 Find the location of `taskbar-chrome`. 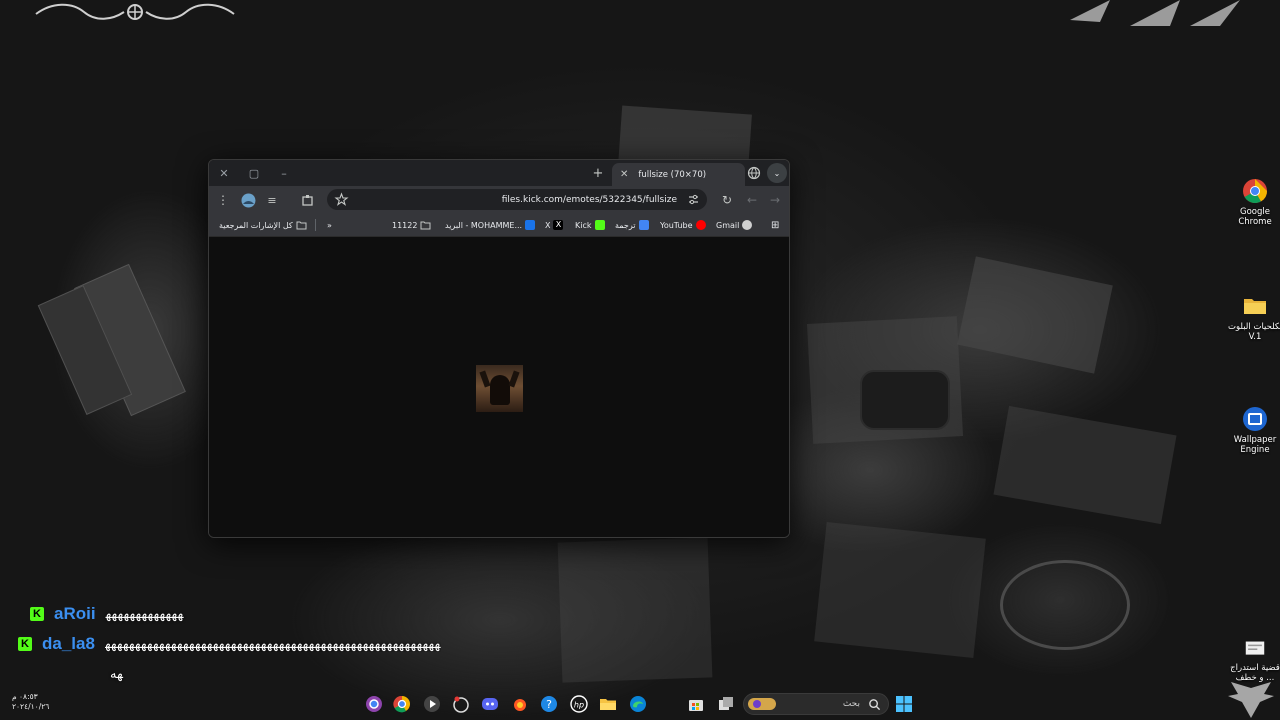

taskbar-chrome is located at coordinates (402, 704).